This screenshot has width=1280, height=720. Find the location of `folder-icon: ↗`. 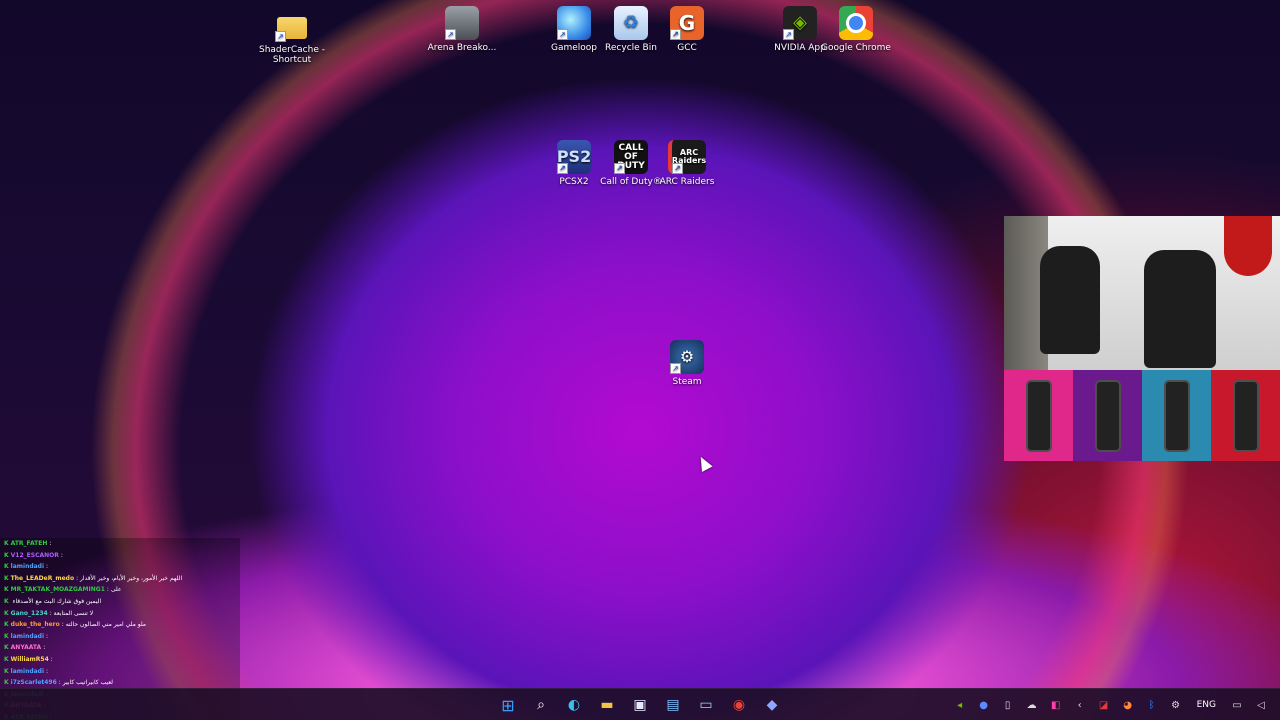

folder-icon: ↗ is located at coordinates (292, 25).